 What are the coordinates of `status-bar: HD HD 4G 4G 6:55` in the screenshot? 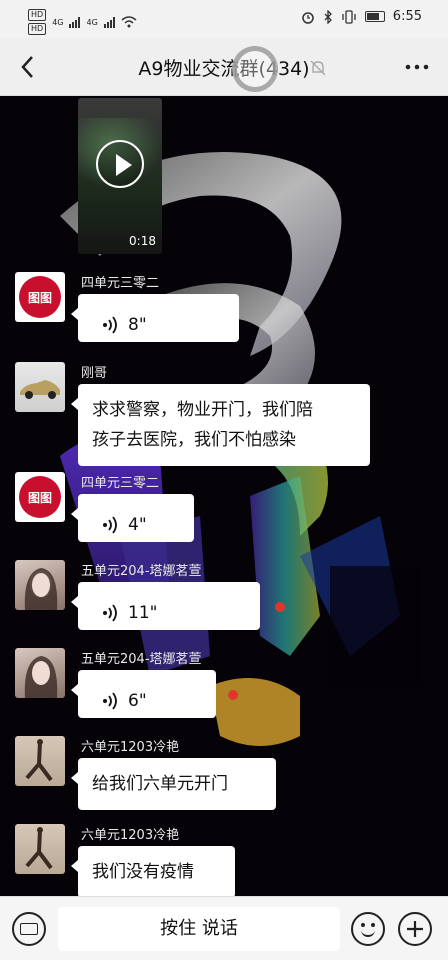 It's located at (224, 19).